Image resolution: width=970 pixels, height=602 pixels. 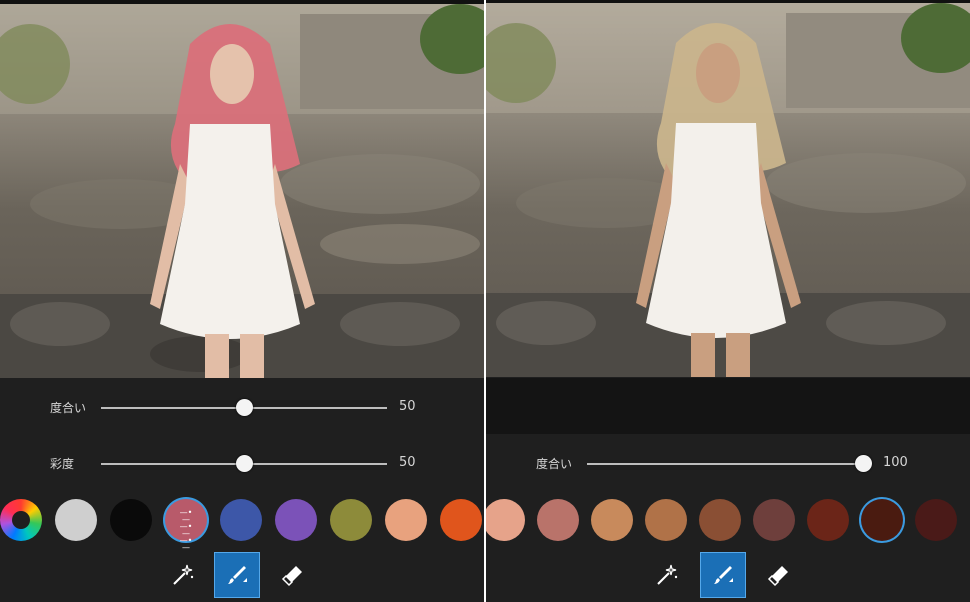 I want to click on swatch-color-wheel, so click(x=21, y=520).